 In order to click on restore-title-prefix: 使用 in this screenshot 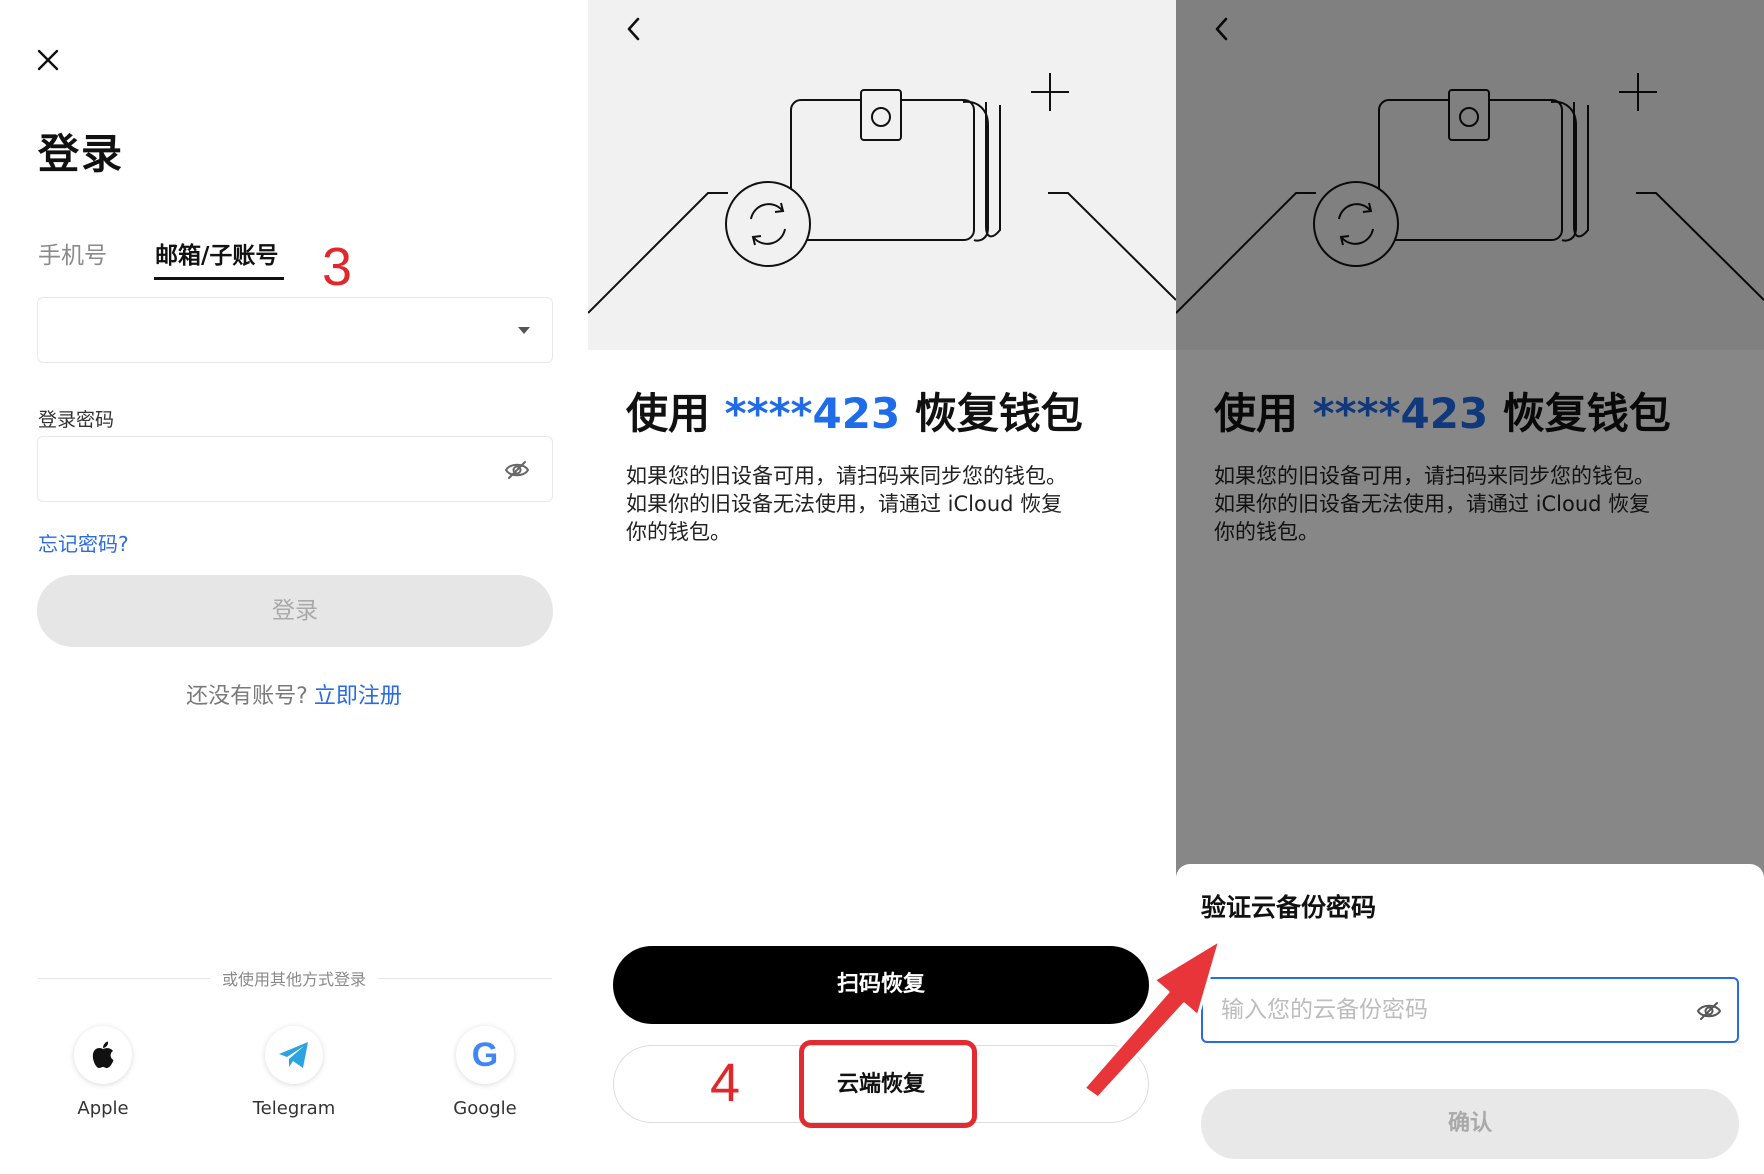, I will do `click(668, 413)`.